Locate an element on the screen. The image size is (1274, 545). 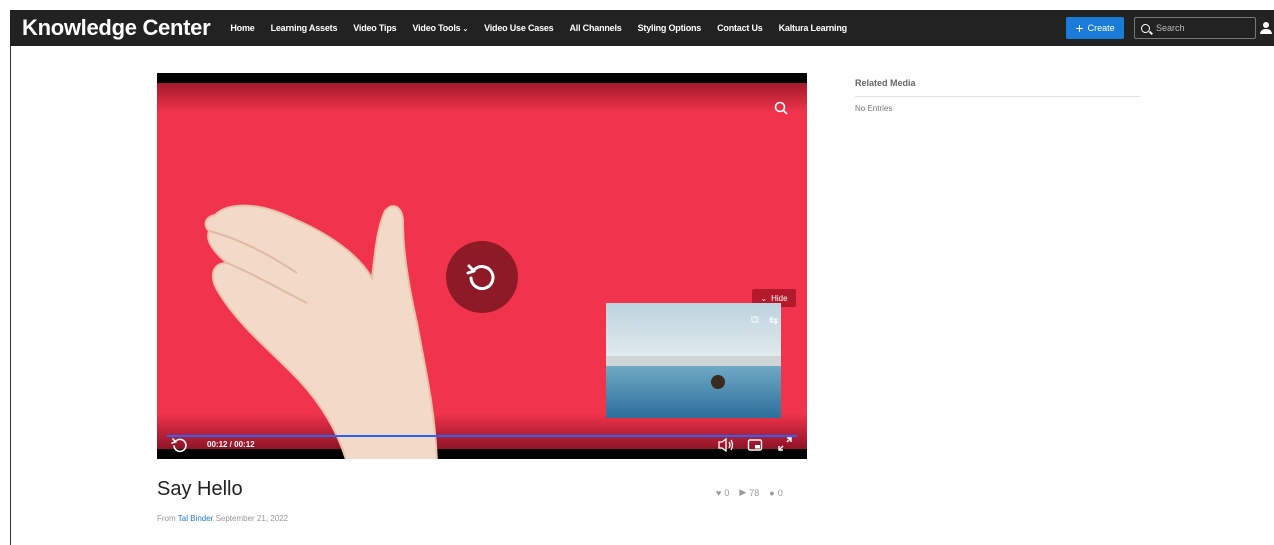
comment-icon: ● is located at coordinates (772, 492).